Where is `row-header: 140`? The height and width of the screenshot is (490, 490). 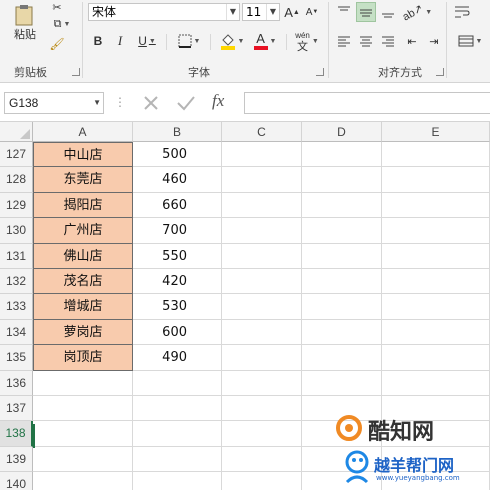
row-header: 140 is located at coordinates (16, 481).